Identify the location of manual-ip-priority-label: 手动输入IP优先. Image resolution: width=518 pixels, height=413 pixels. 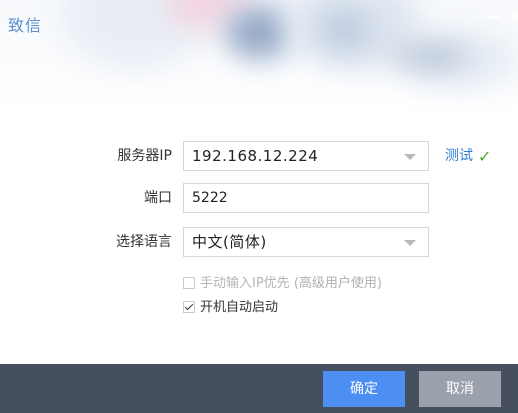
(245, 283).